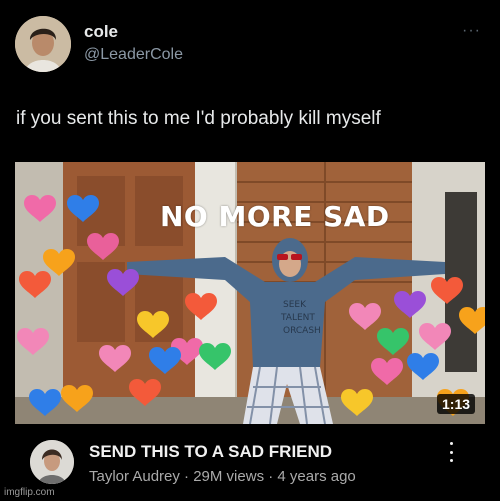 This screenshot has height=501, width=500. What do you see at coordinates (456, 404) in the screenshot?
I see `video-duration-badge: 1:13` at bounding box center [456, 404].